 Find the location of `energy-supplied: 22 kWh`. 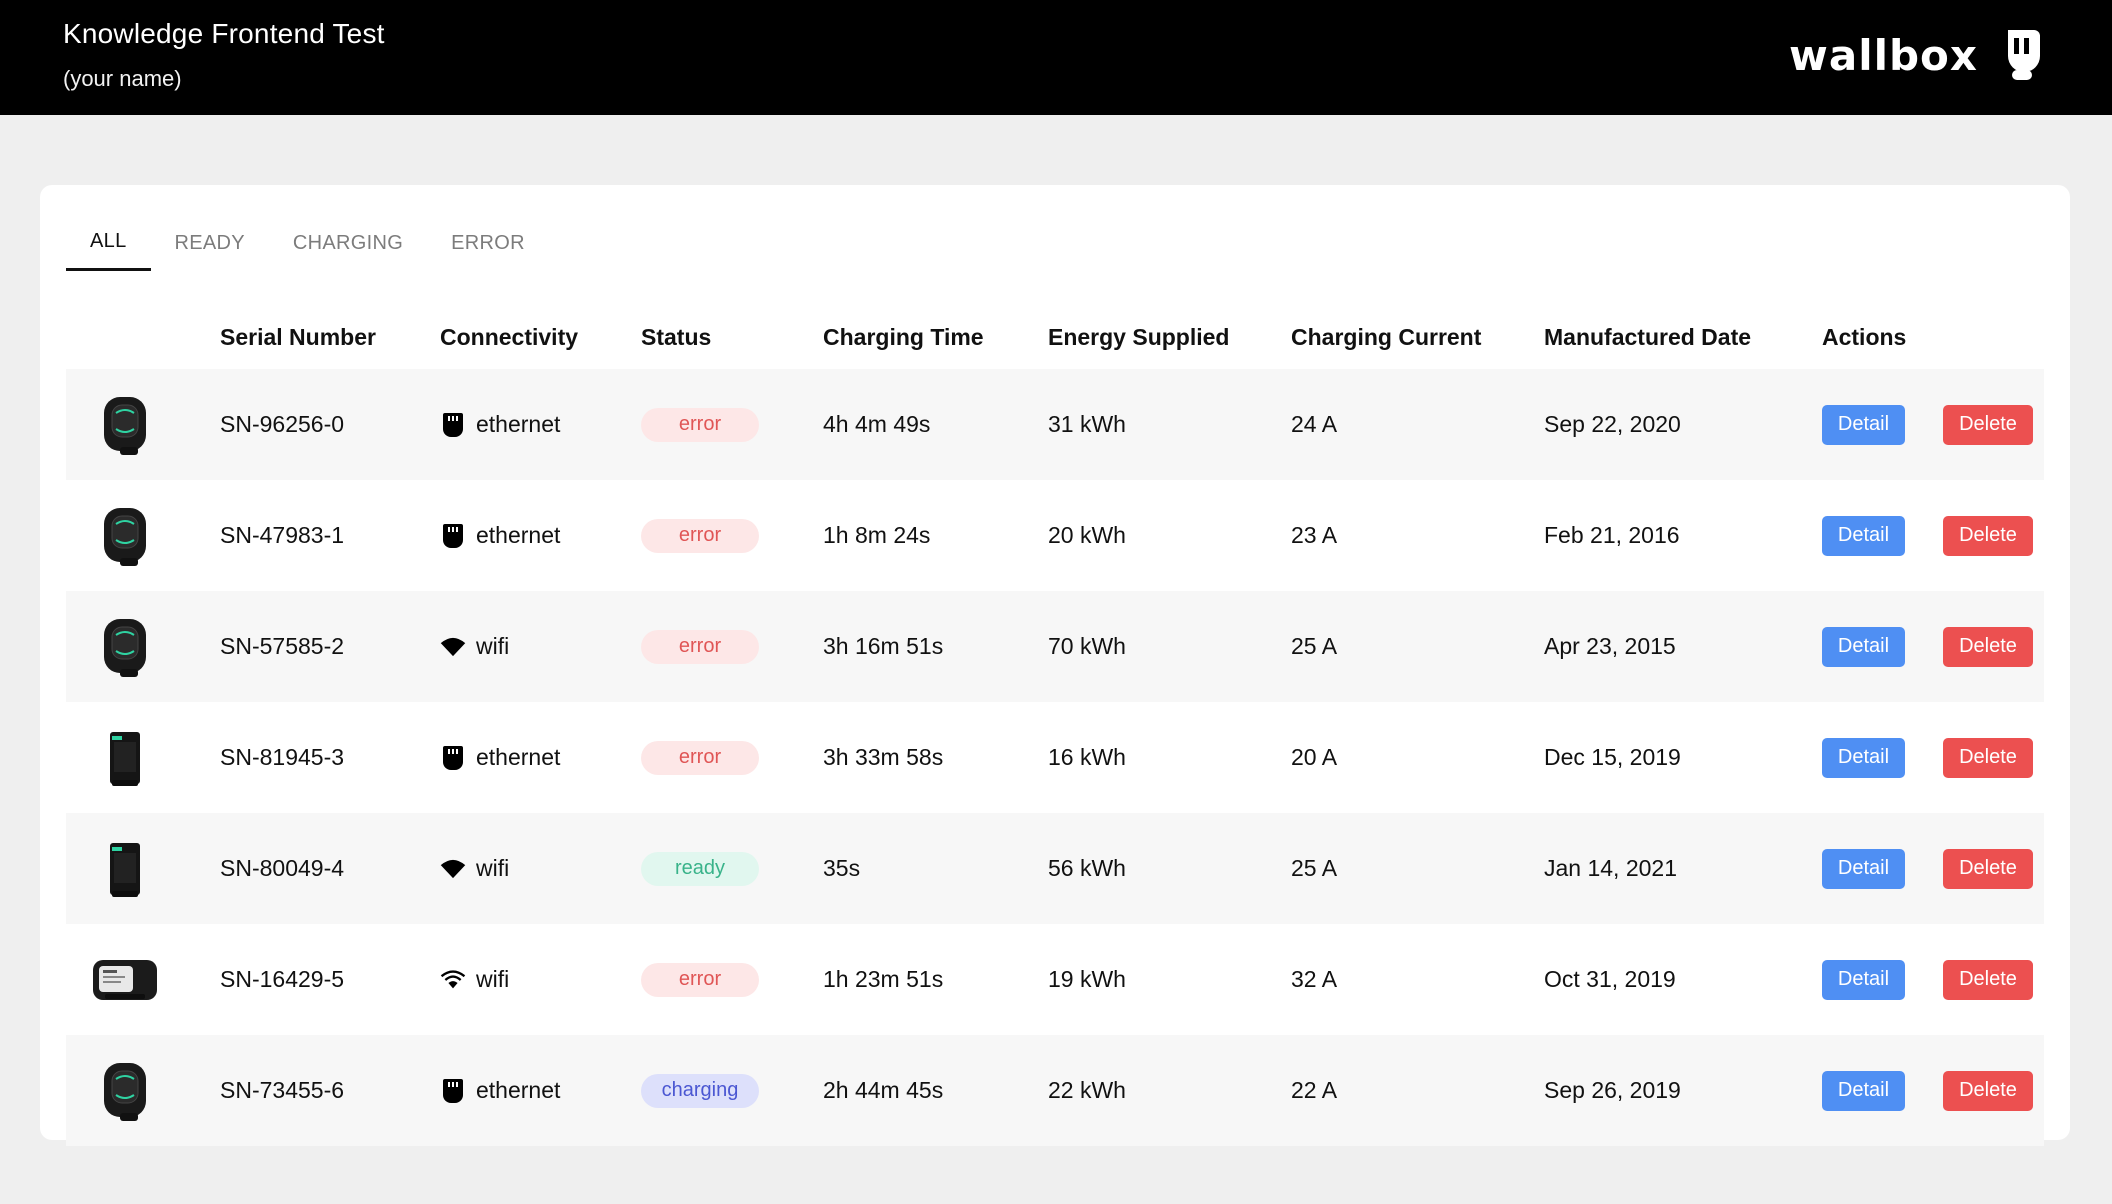

energy-supplied: 22 kWh is located at coordinates (1087, 1090).